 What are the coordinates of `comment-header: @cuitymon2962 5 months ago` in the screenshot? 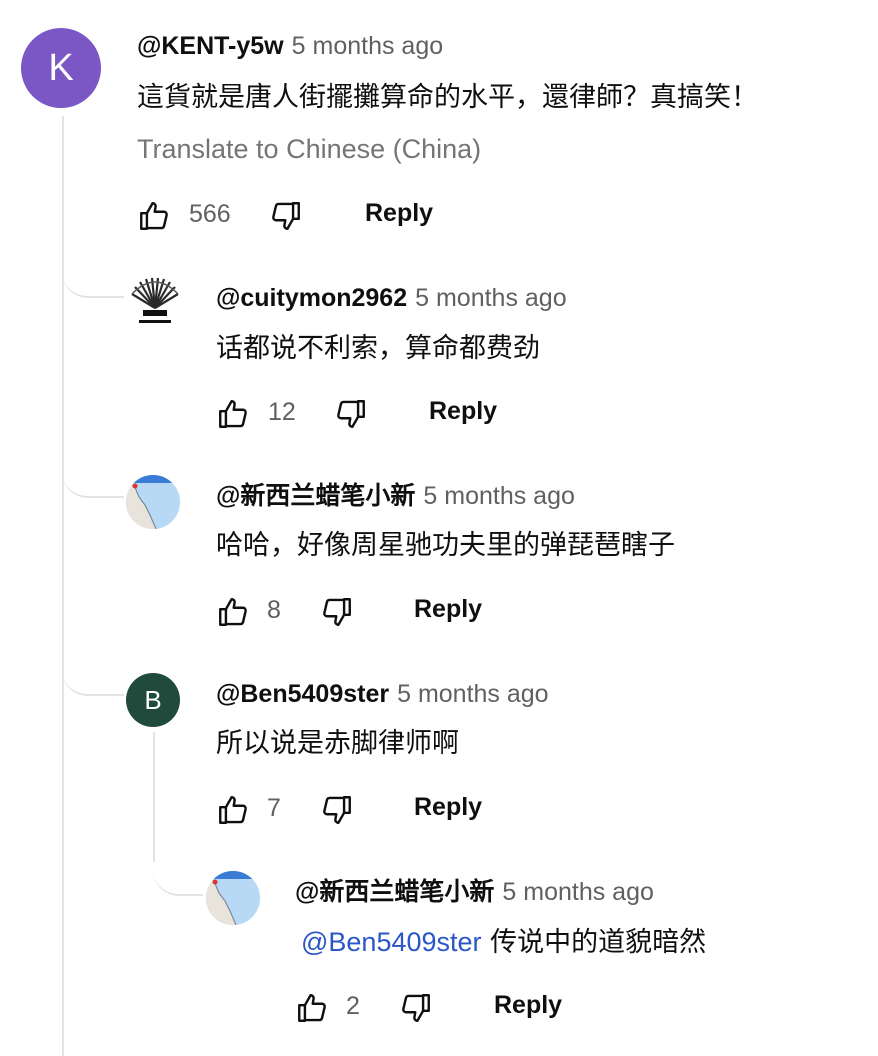 It's located at (391, 298).